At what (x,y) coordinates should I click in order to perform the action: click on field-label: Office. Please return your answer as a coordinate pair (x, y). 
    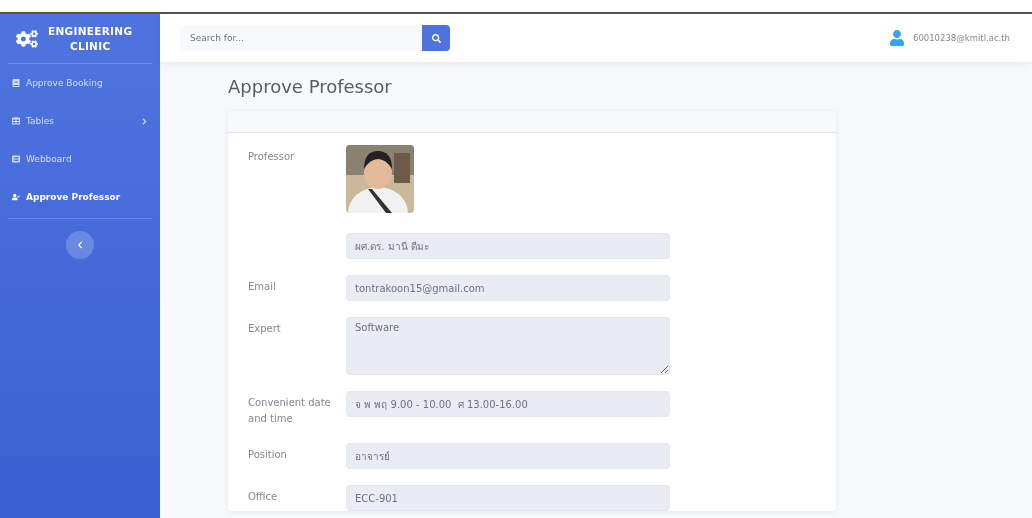
    Looking at the image, I should click on (263, 497).